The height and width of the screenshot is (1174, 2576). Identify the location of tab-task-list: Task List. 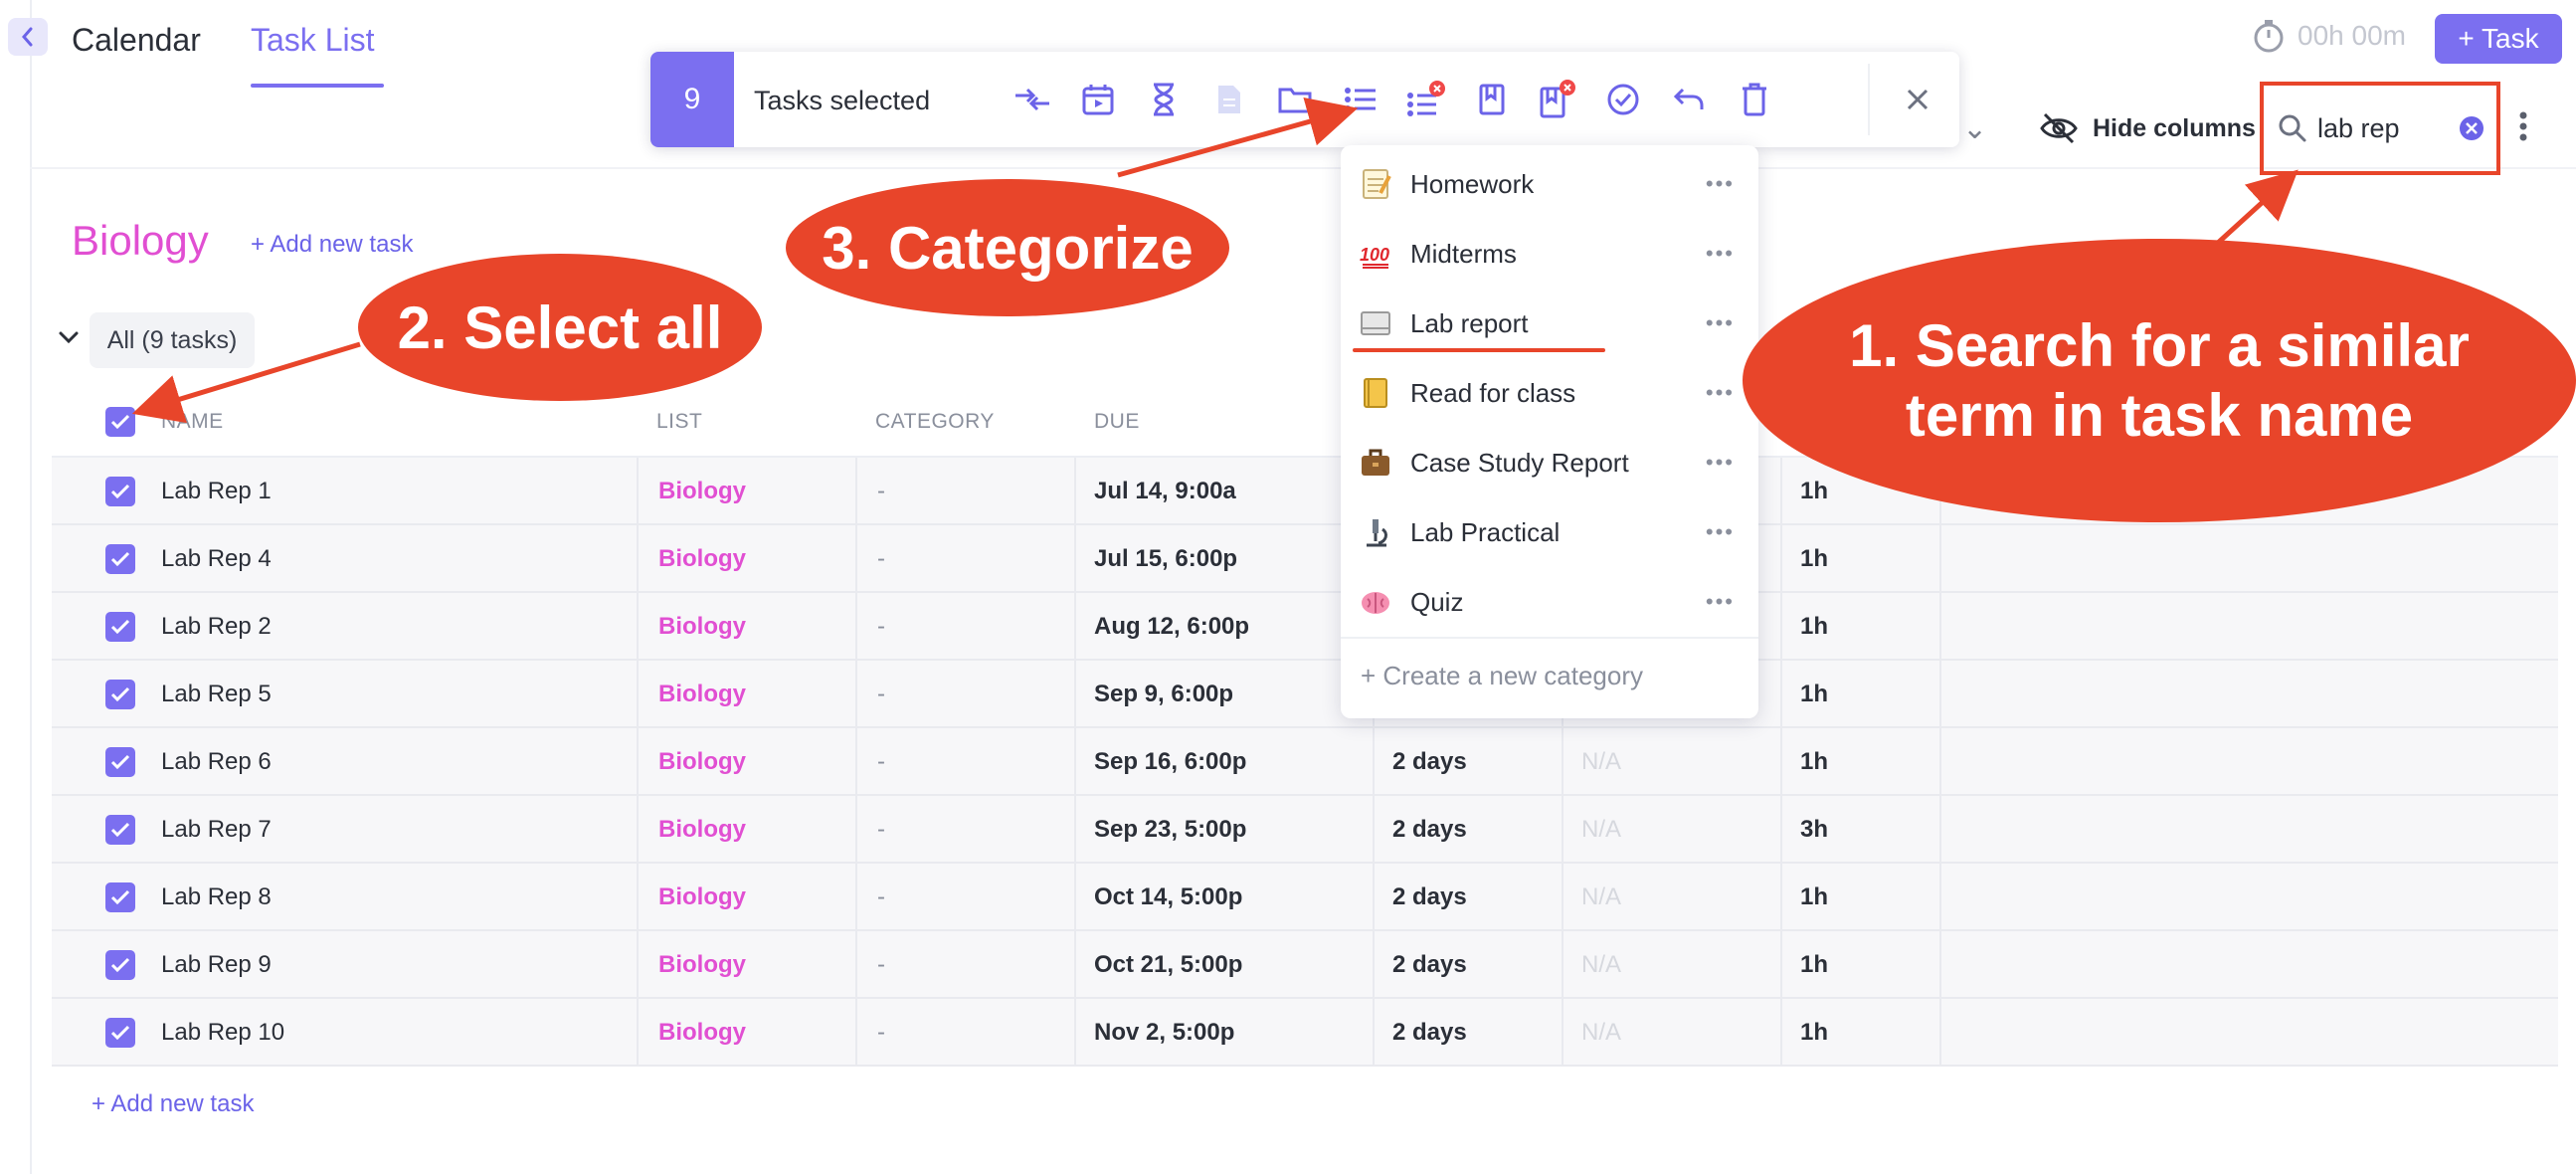
(312, 40).